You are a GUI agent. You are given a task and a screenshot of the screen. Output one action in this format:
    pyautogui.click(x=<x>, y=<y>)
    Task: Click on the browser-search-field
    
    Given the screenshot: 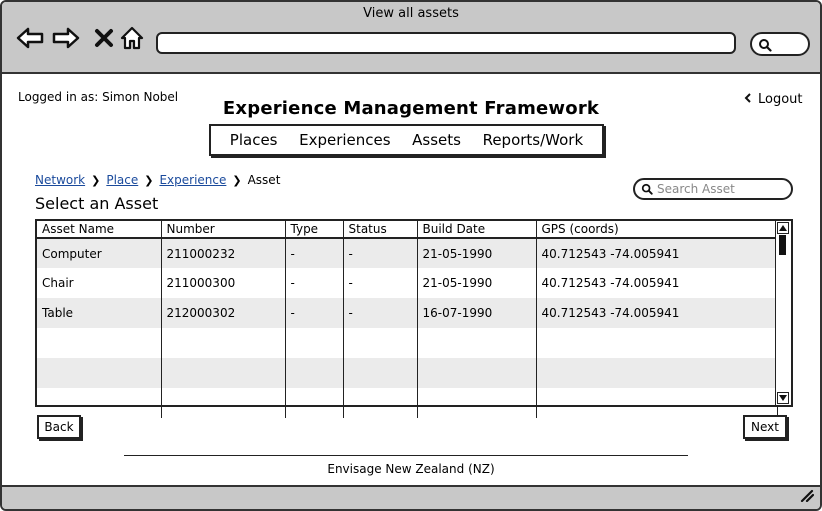 What is the action you would take?
    pyautogui.click(x=780, y=44)
    